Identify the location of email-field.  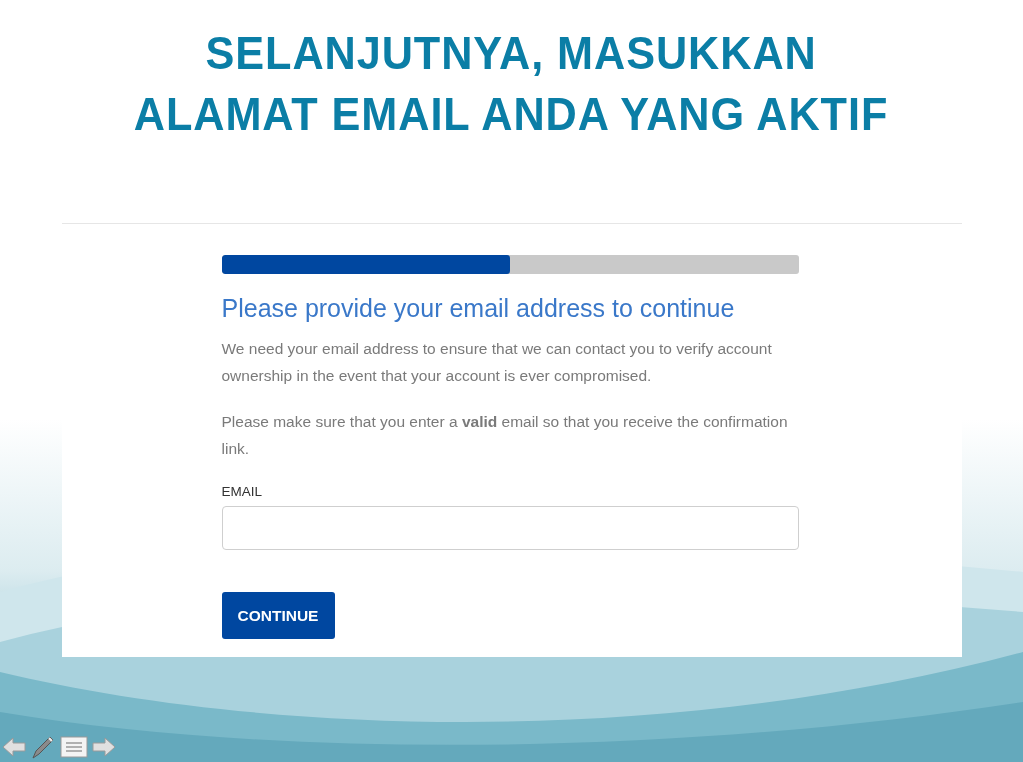
(510, 528).